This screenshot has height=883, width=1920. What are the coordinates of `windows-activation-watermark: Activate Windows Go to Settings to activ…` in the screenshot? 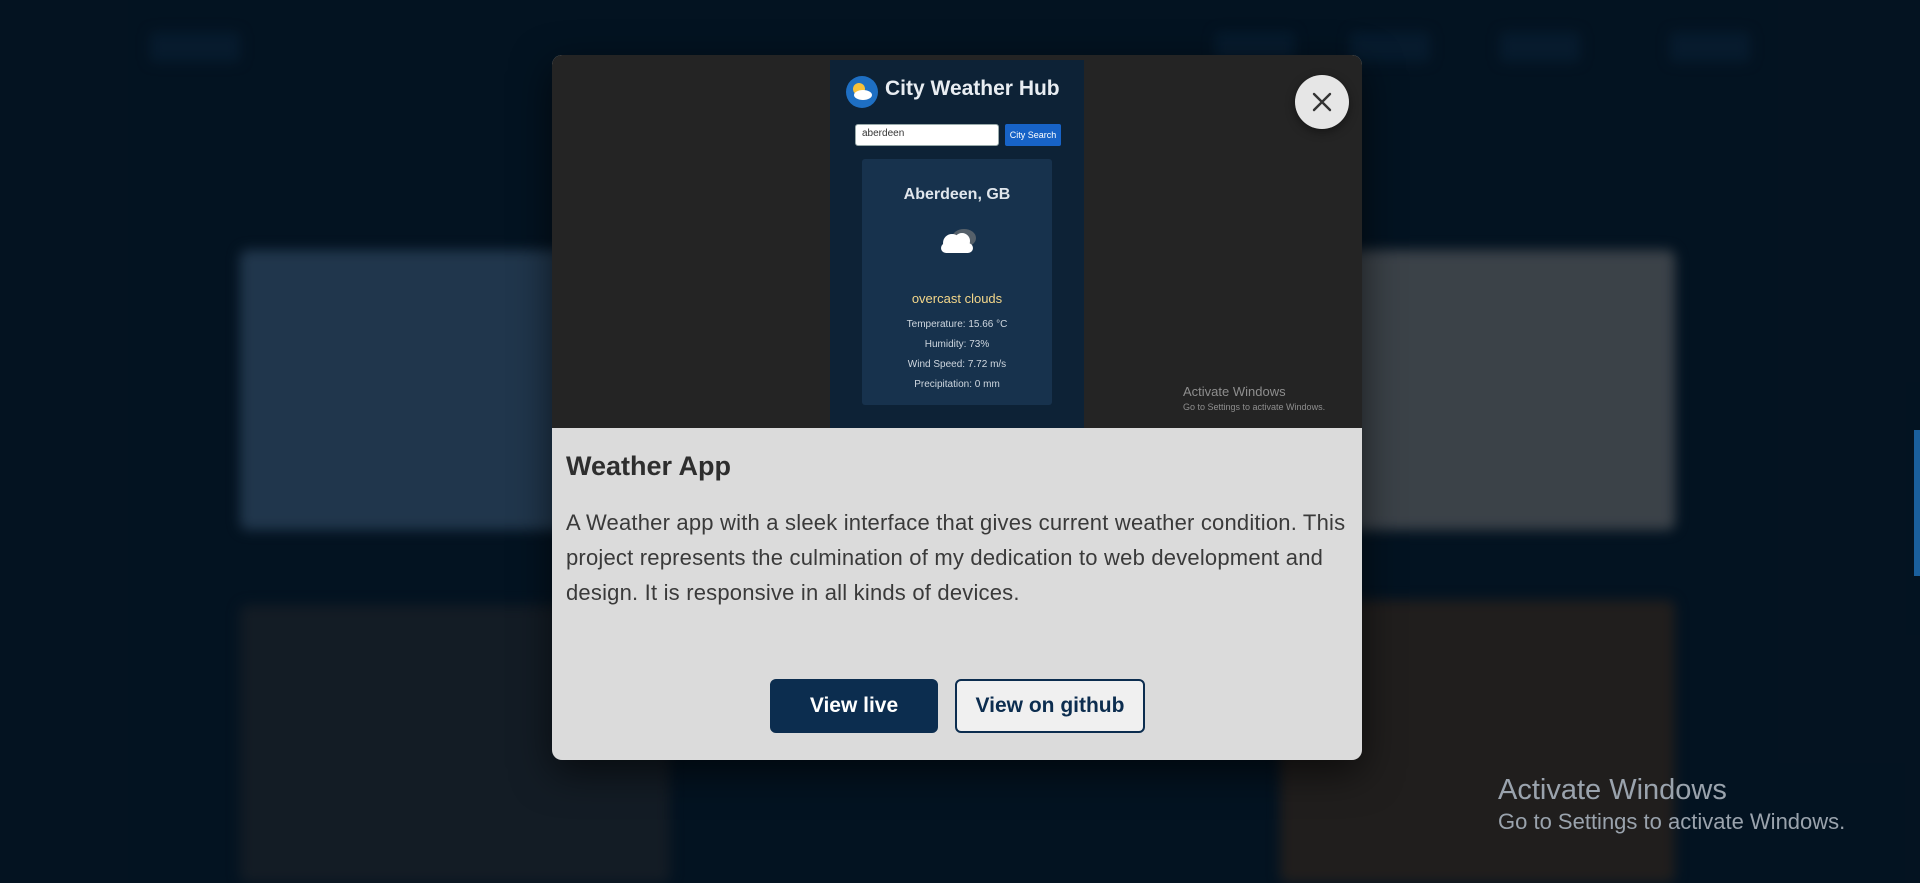 It's located at (1671, 804).